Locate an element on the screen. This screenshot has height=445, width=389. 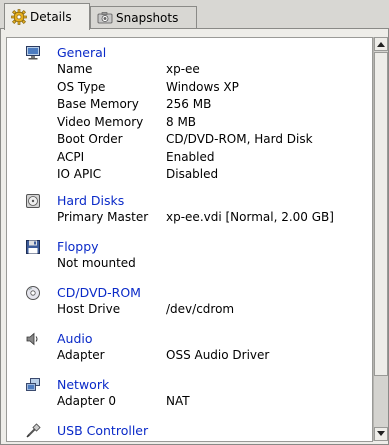
detail-value: Disabled is located at coordinates (192, 174).